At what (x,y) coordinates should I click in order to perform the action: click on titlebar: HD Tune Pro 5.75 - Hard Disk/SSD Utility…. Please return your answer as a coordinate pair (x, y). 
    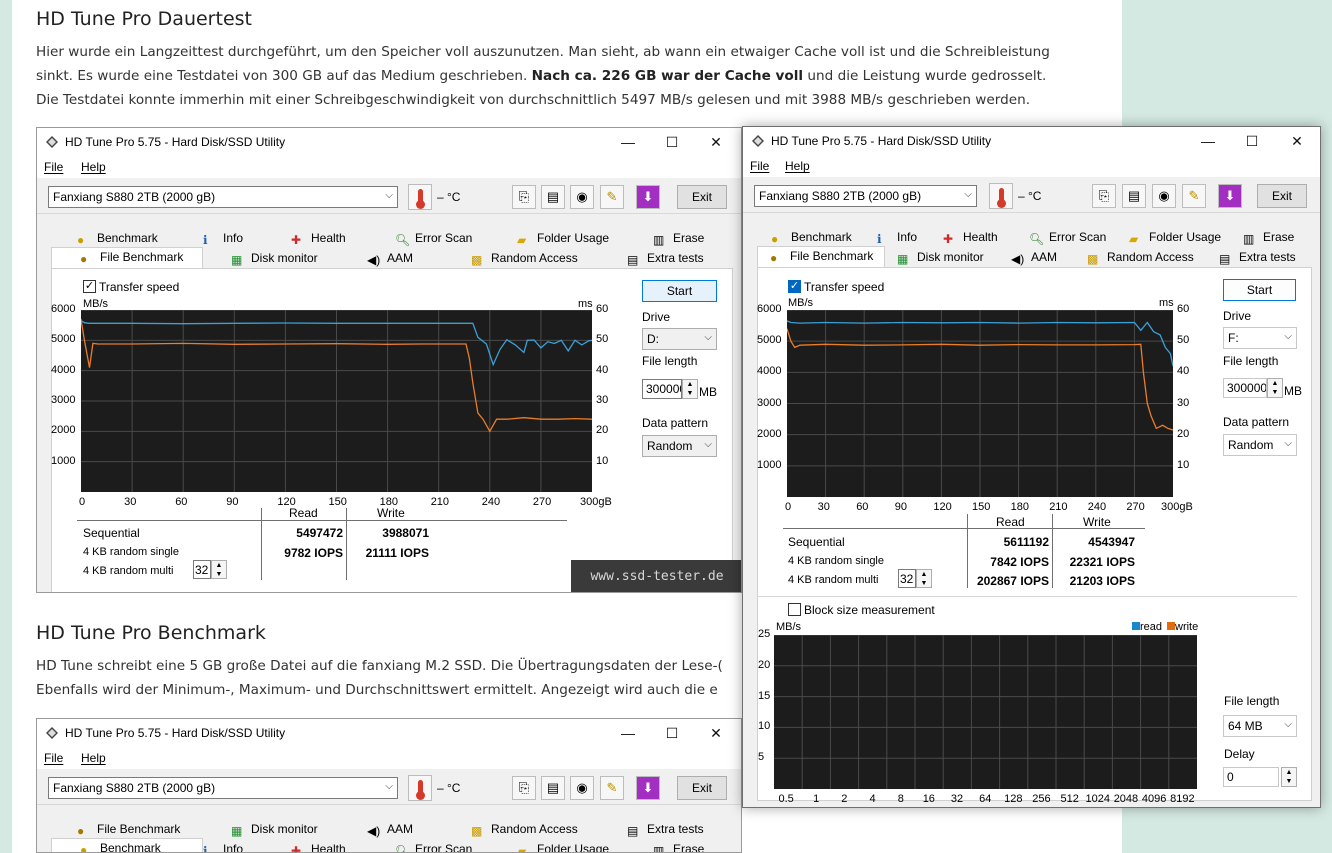
    Looking at the image, I should click on (1031, 141).